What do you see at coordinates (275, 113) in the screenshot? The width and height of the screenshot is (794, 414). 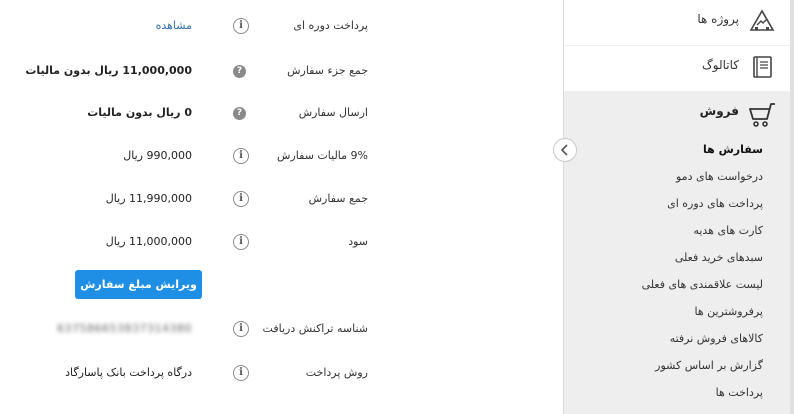 I see `row-shipping: ارسال سفارش ? 0 ریال بدون مالیات` at bounding box center [275, 113].